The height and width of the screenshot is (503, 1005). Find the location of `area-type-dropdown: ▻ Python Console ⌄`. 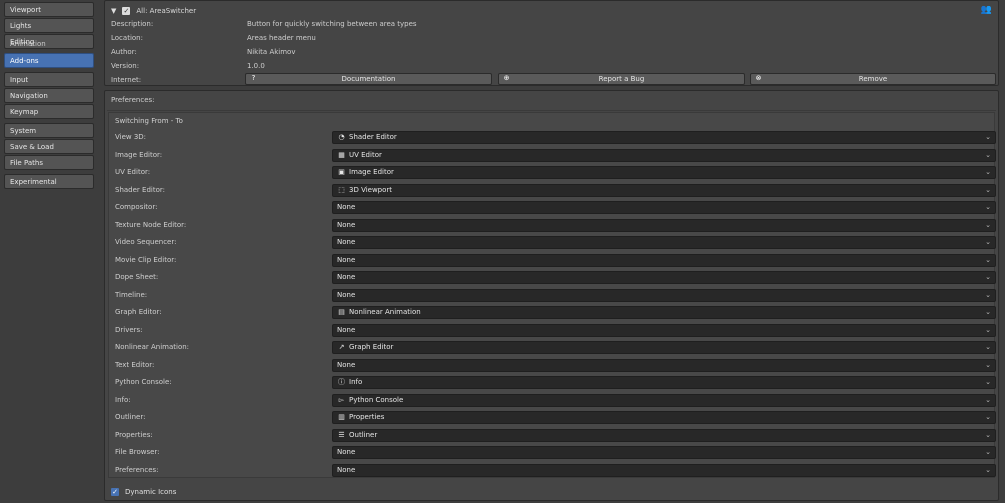

area-type-dropdown: ▻ Python Console ⌄ is located at coordinates (664, 400).